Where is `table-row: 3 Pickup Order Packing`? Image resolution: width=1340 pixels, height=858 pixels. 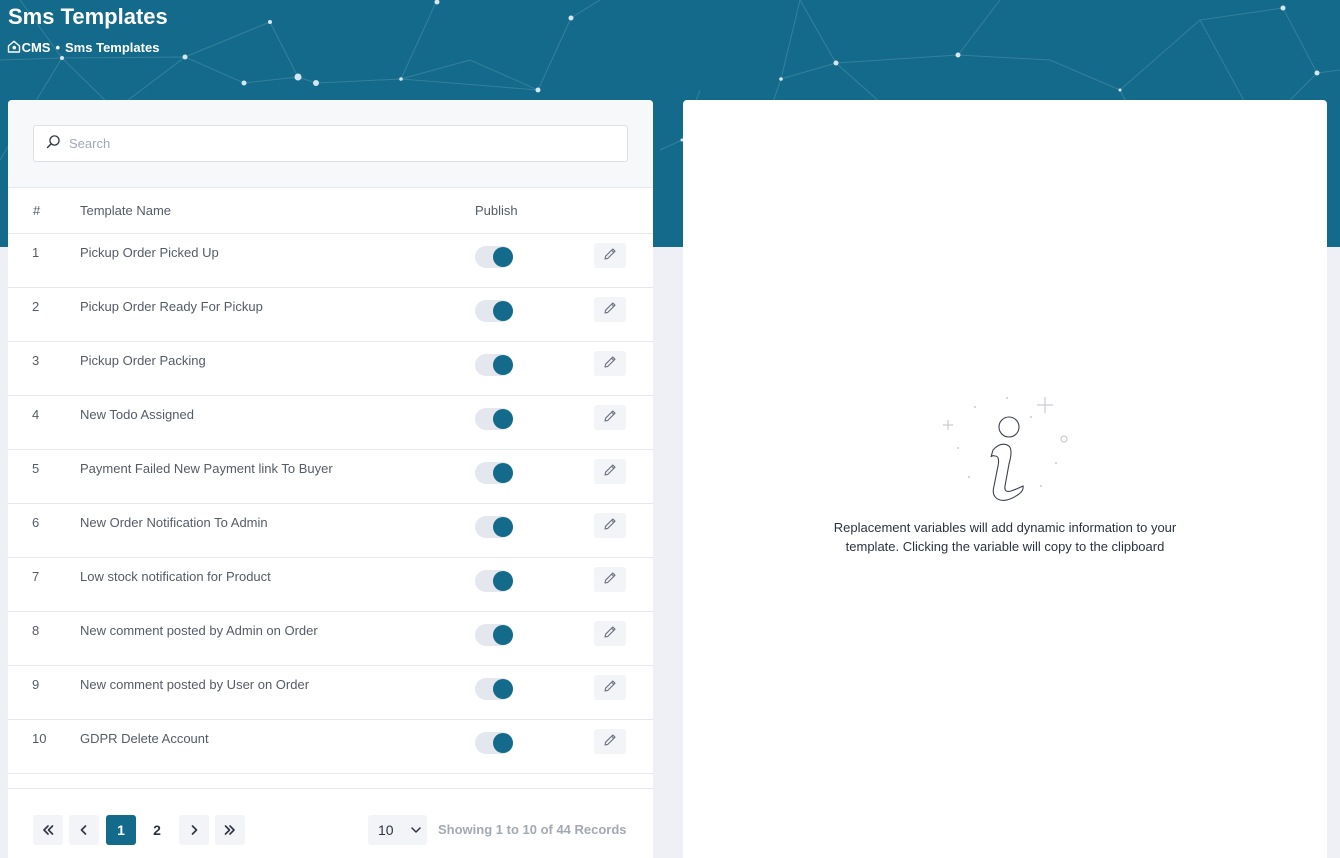 table-row: 3 Pickup Order Packing is located at coordinates (330, 369).